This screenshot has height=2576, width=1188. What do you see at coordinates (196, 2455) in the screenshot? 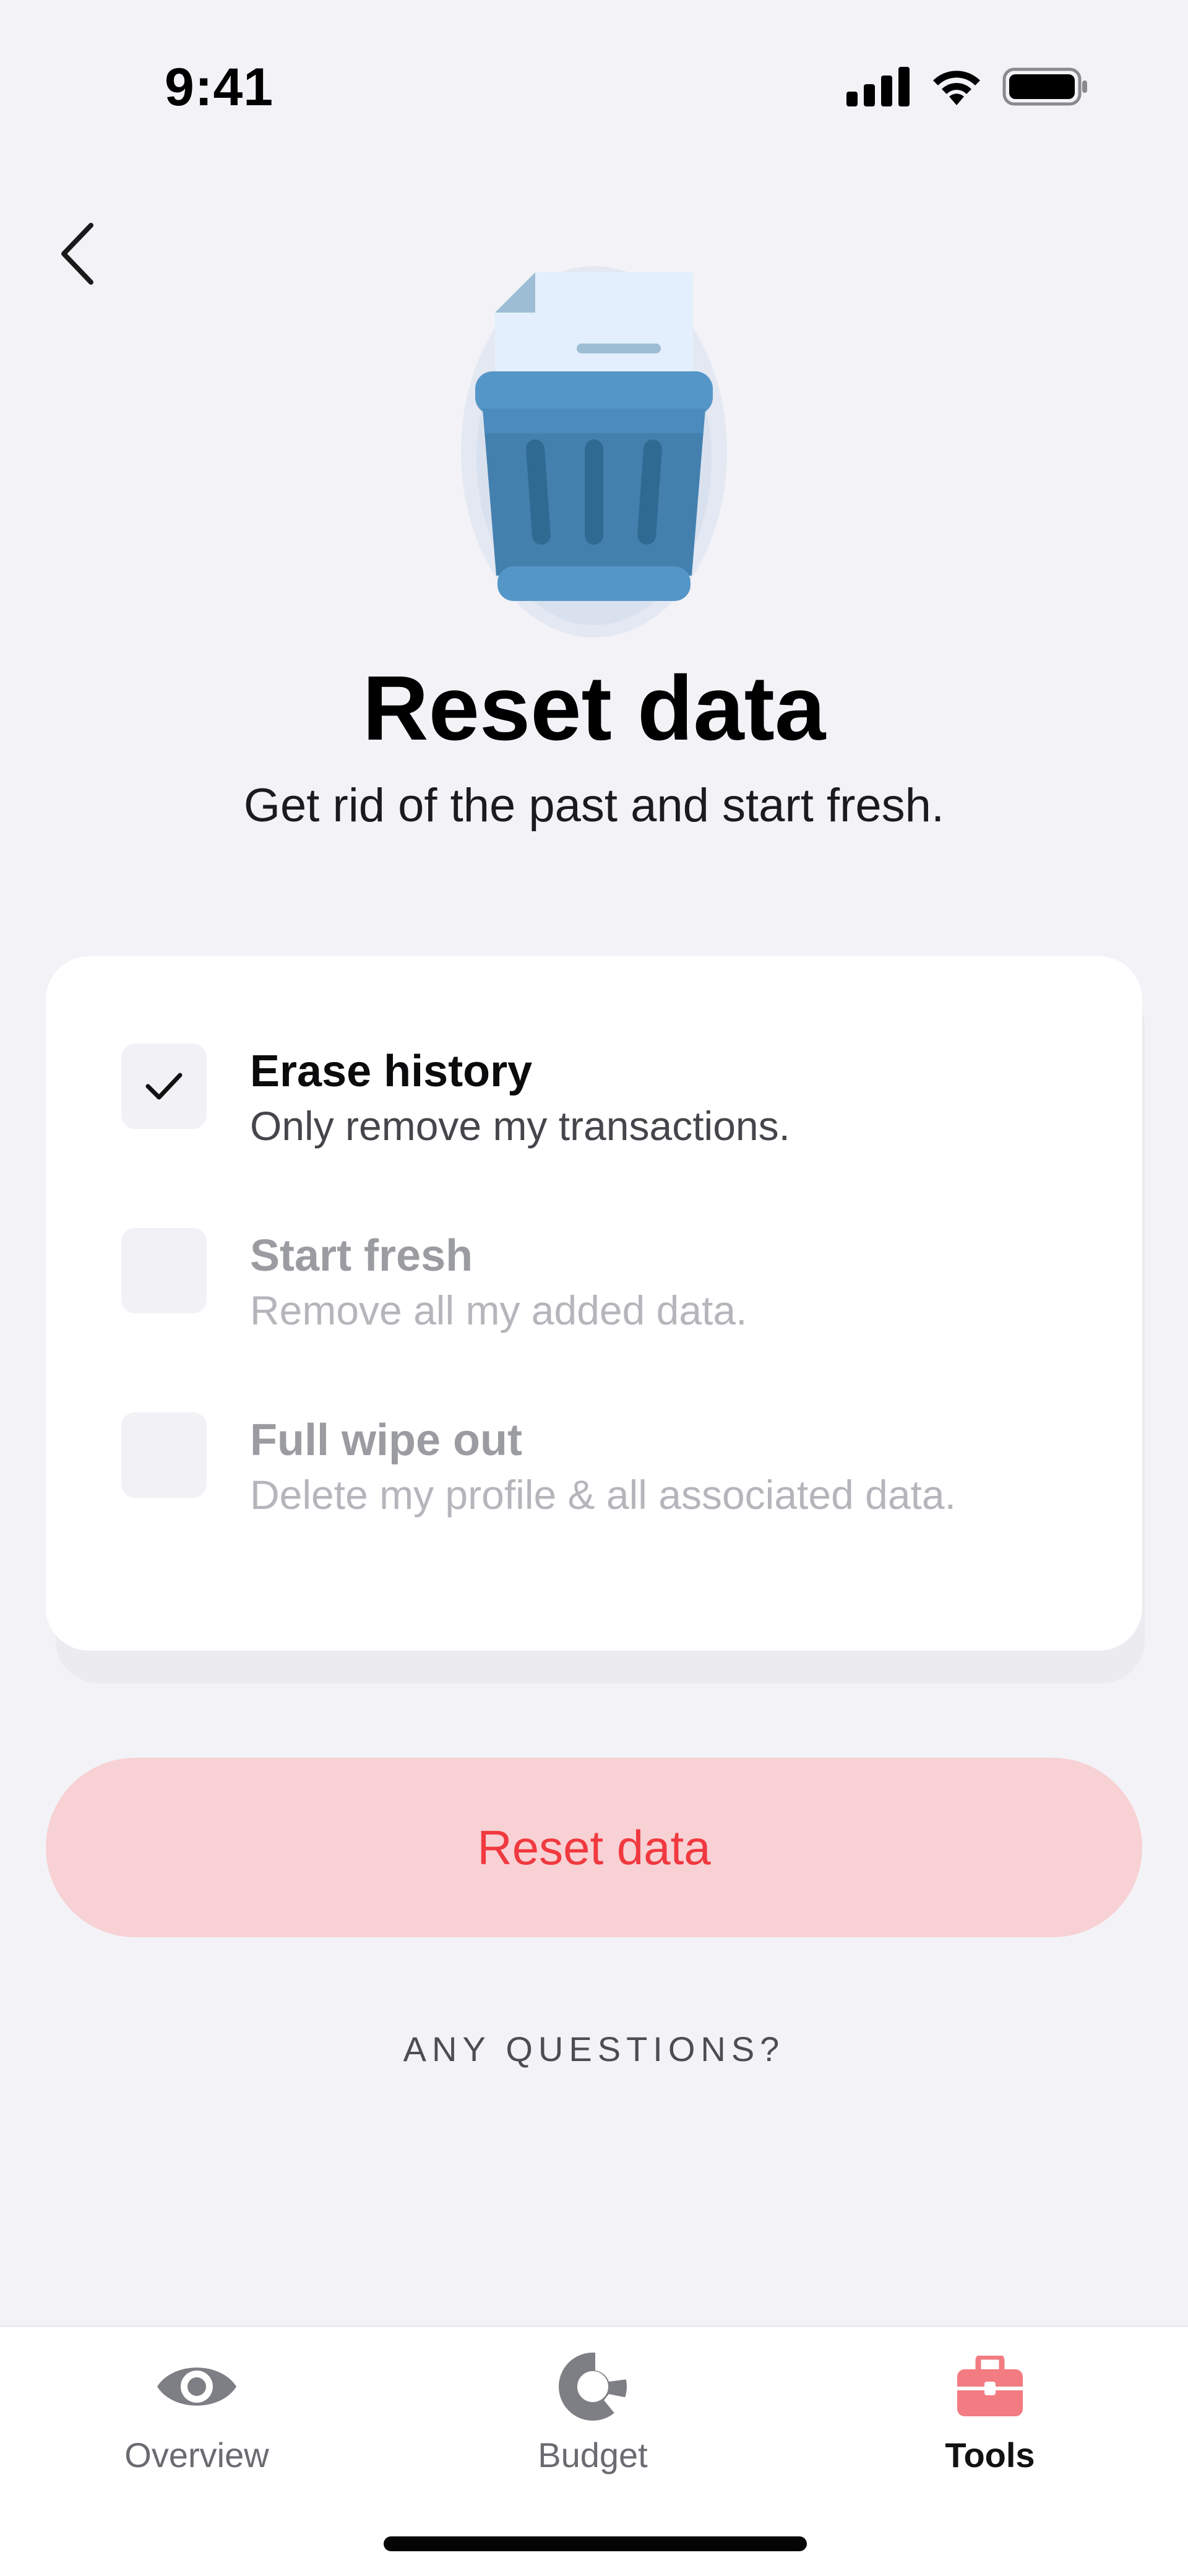
I see `tab-label: Overview` at bounding box center [196, 2455].